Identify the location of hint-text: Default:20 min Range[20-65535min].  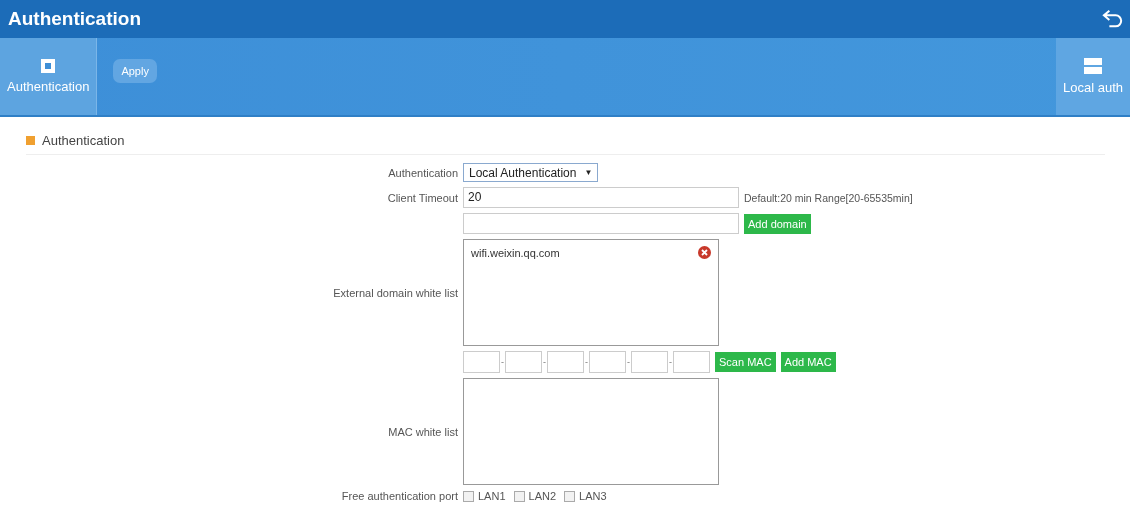
(828, 197).